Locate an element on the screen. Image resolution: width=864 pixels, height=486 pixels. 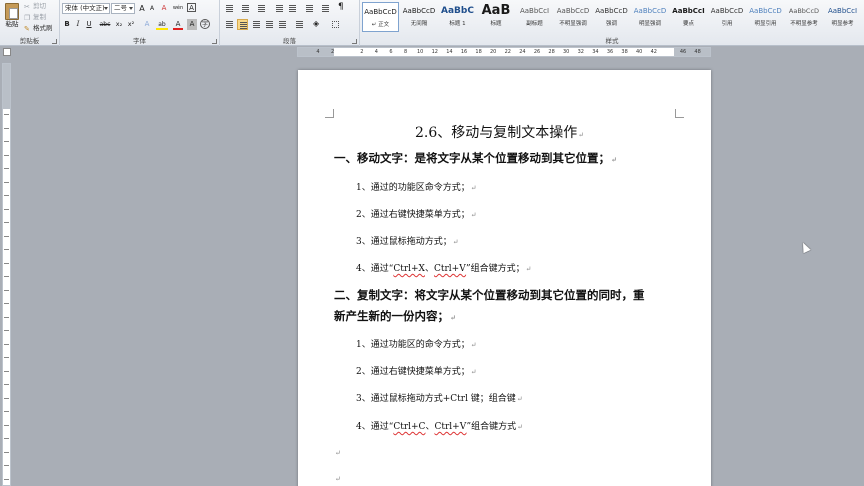
style-item: AaBbCcI 要点 is located at coordinates (688, 17).